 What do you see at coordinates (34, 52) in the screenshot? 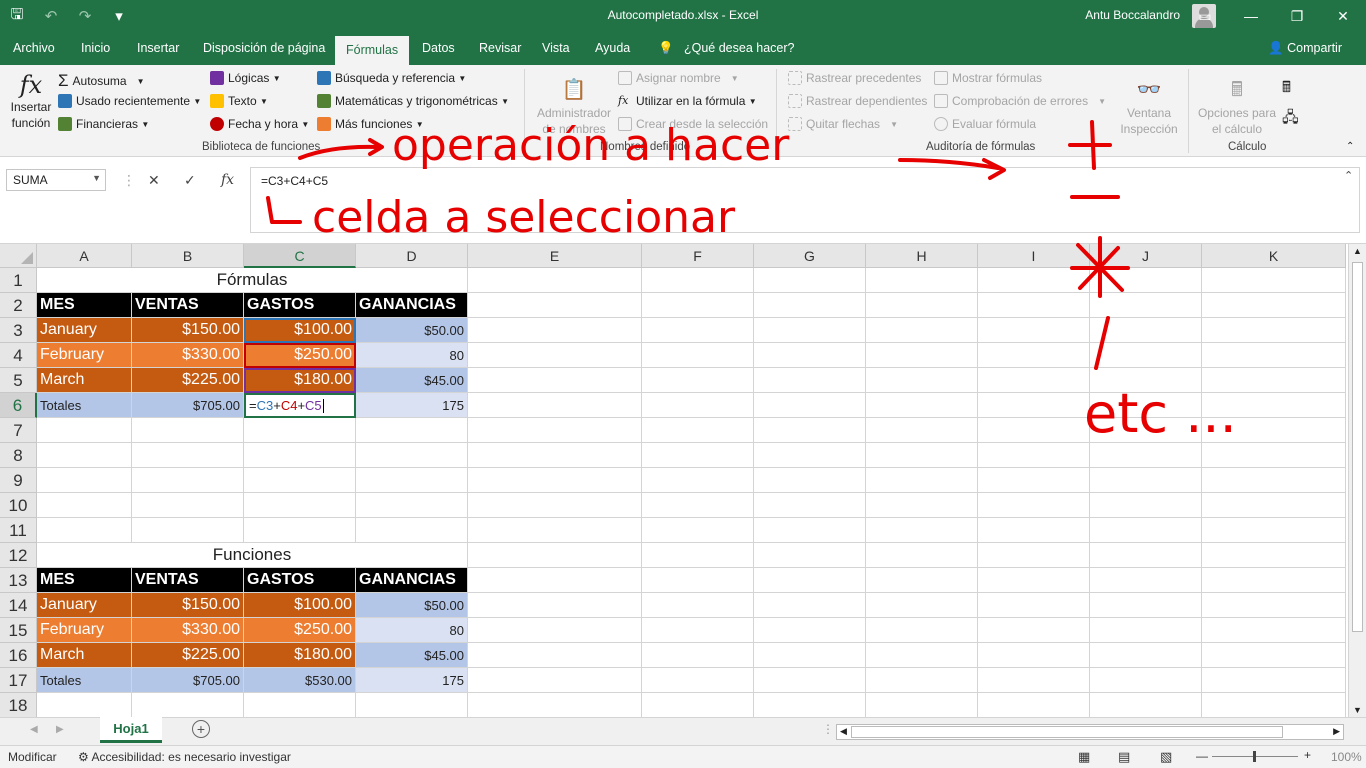
I see `tab-archivo: Archivo` at bounding box center [34, 52].